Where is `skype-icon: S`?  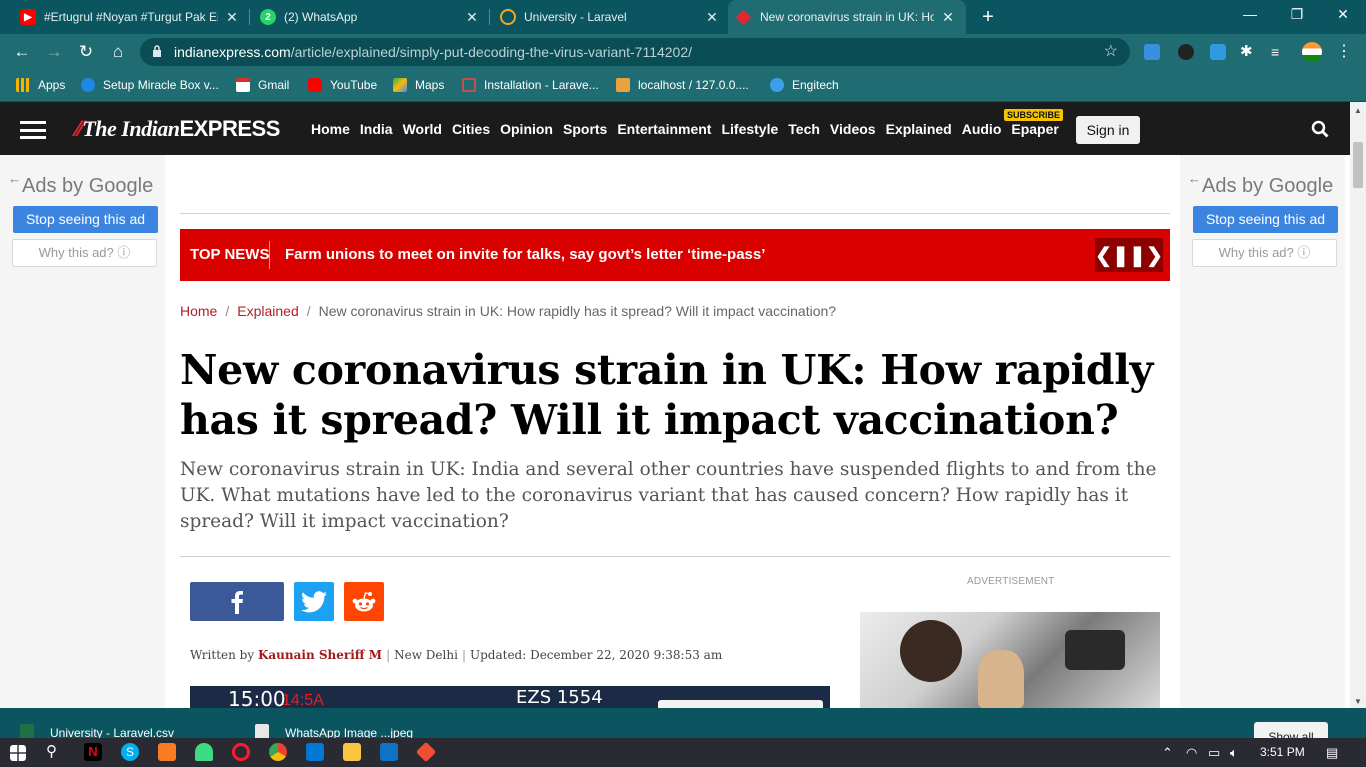 skype-icon: S is located at coordinates (130, 752).